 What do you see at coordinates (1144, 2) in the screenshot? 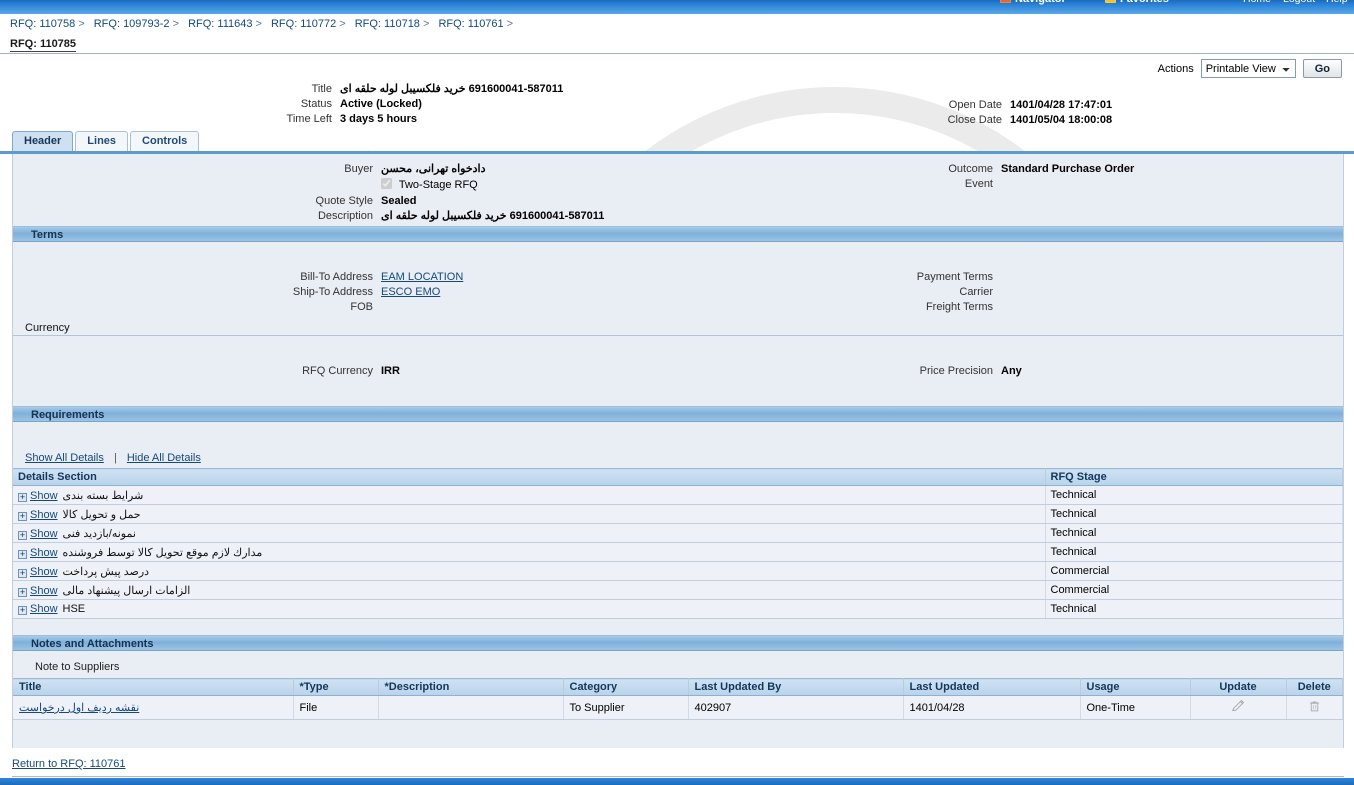
I see `nav-favorites-label: Favorites` at bounding box center [1144, 2].